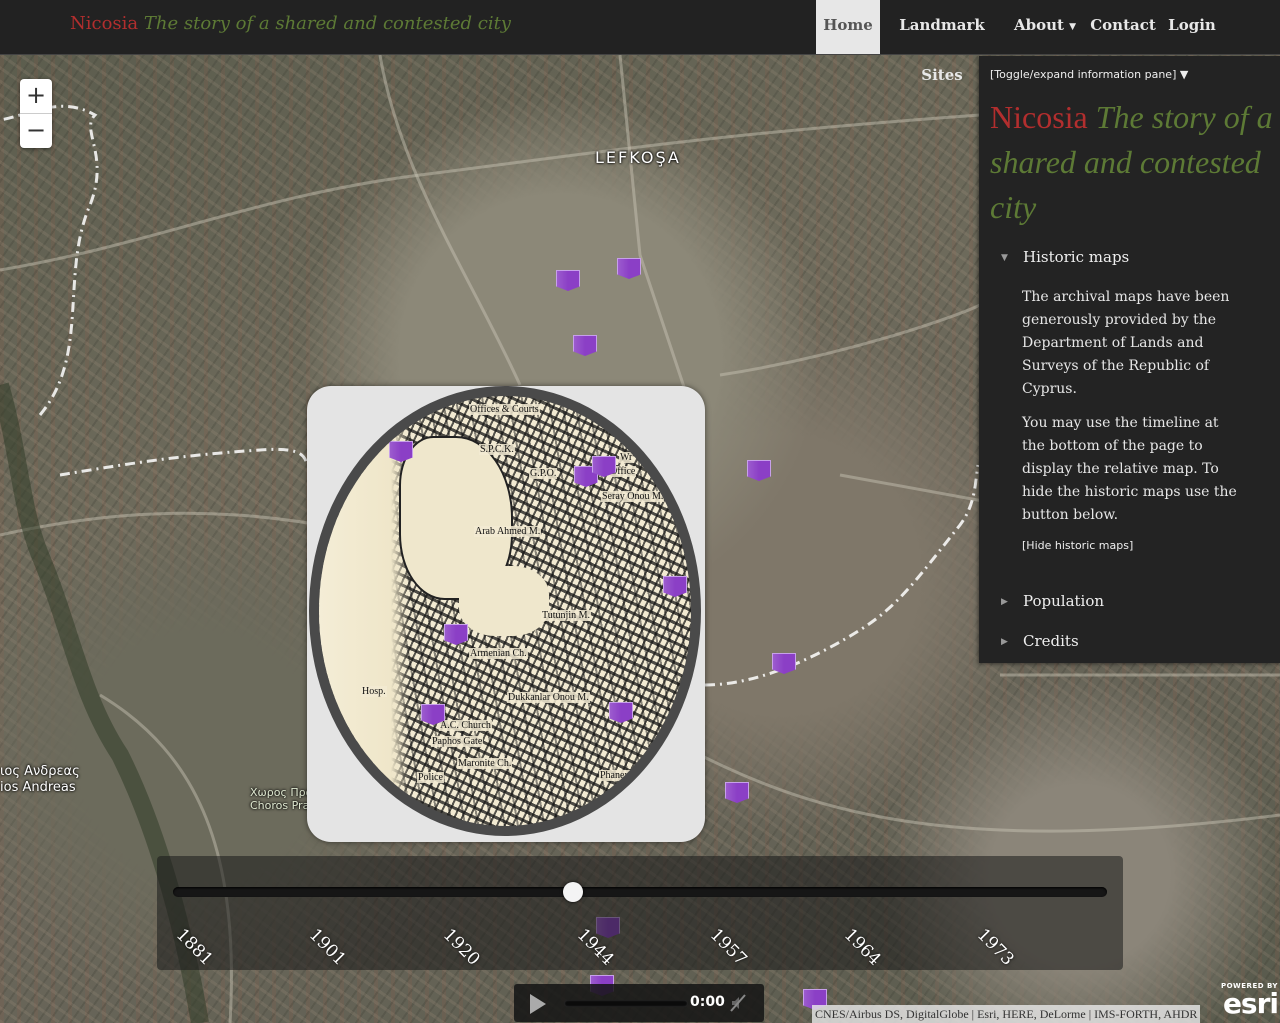 The height and width of the screenshot is (1023, 1280). Describe the element at coordinates (1064, 601) in the screenshot. I see `section-population-label: Population` at that location.